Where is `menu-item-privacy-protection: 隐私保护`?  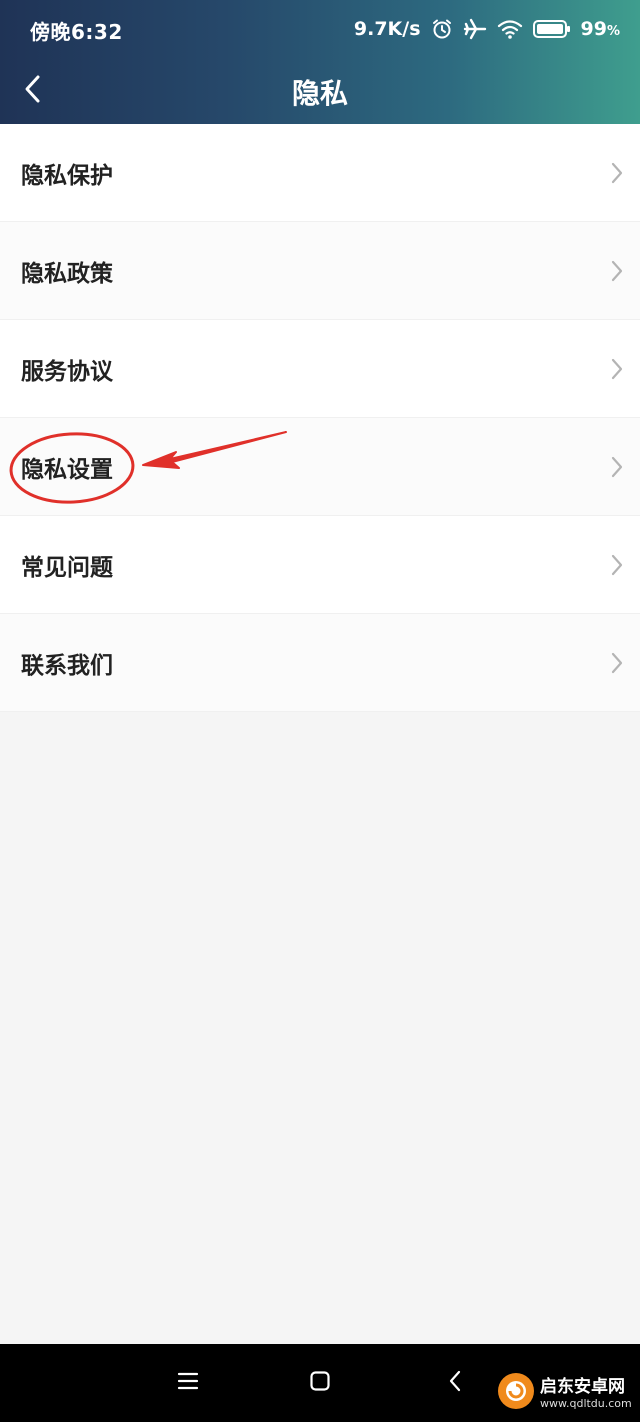
menu-item-privacy-protection: 隐私保护 is located at coordinates (320, 173).